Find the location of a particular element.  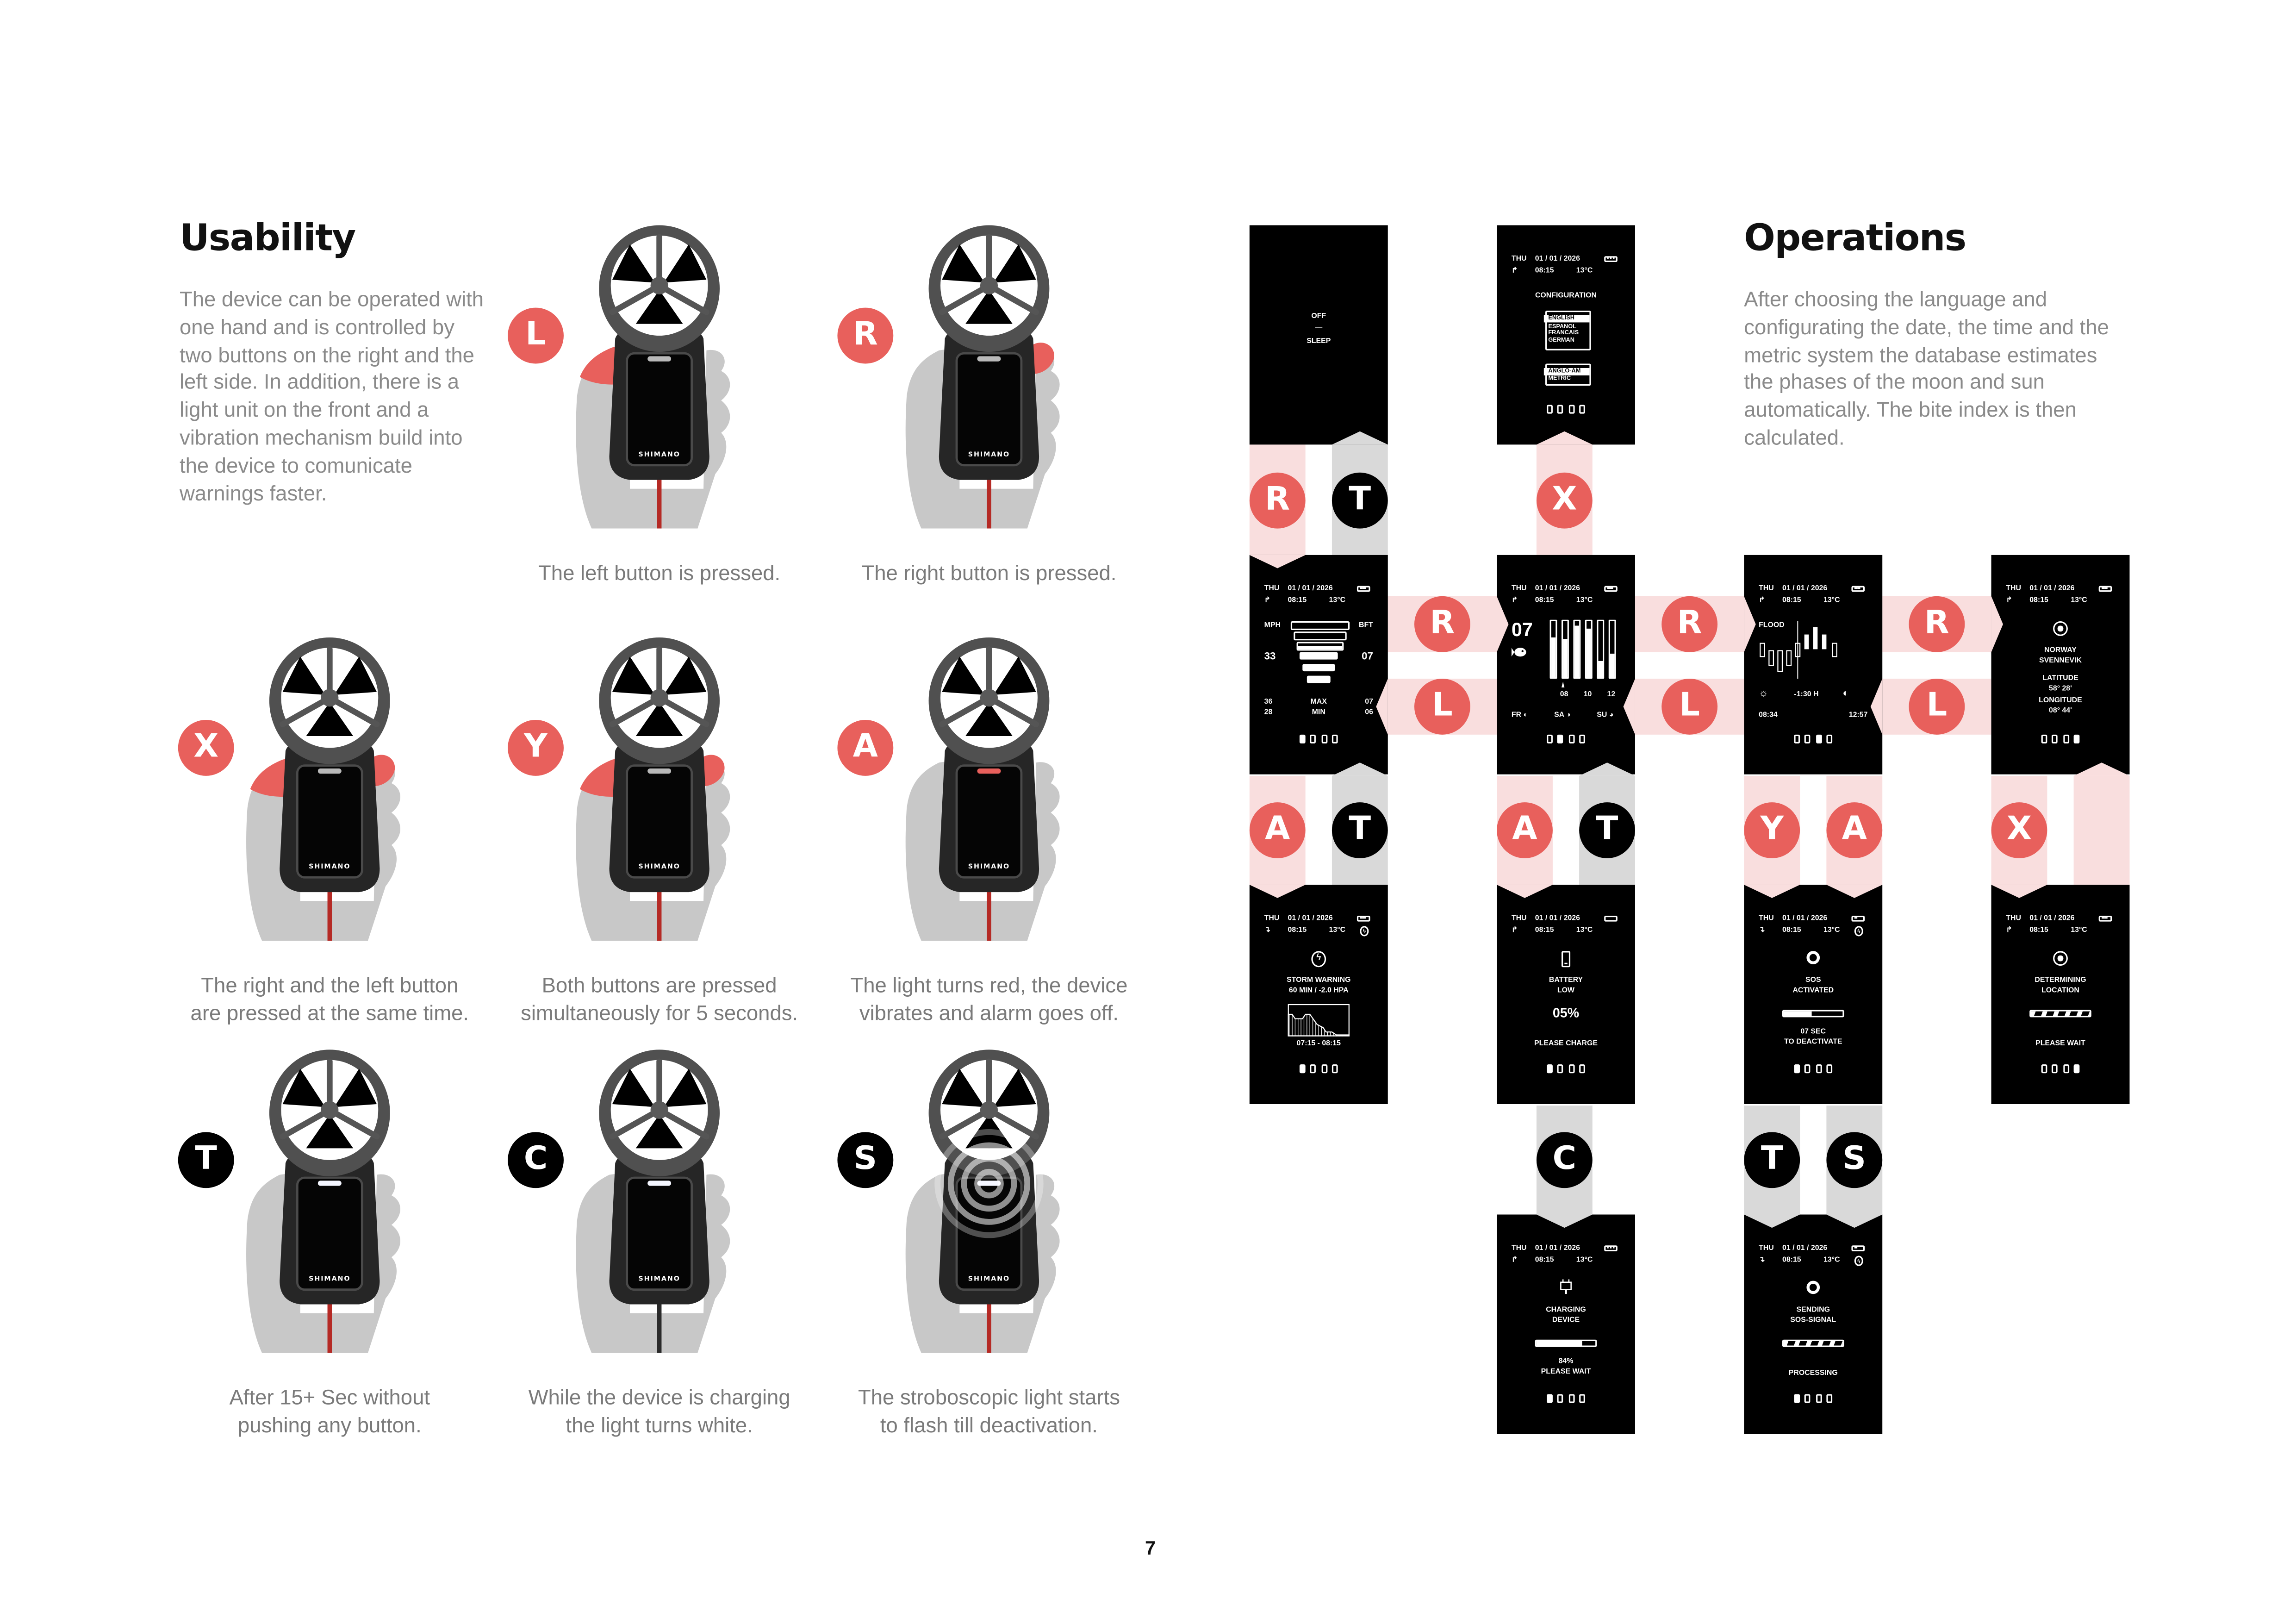

alert-icon: ϟ is located at coordinates (1364, 930).